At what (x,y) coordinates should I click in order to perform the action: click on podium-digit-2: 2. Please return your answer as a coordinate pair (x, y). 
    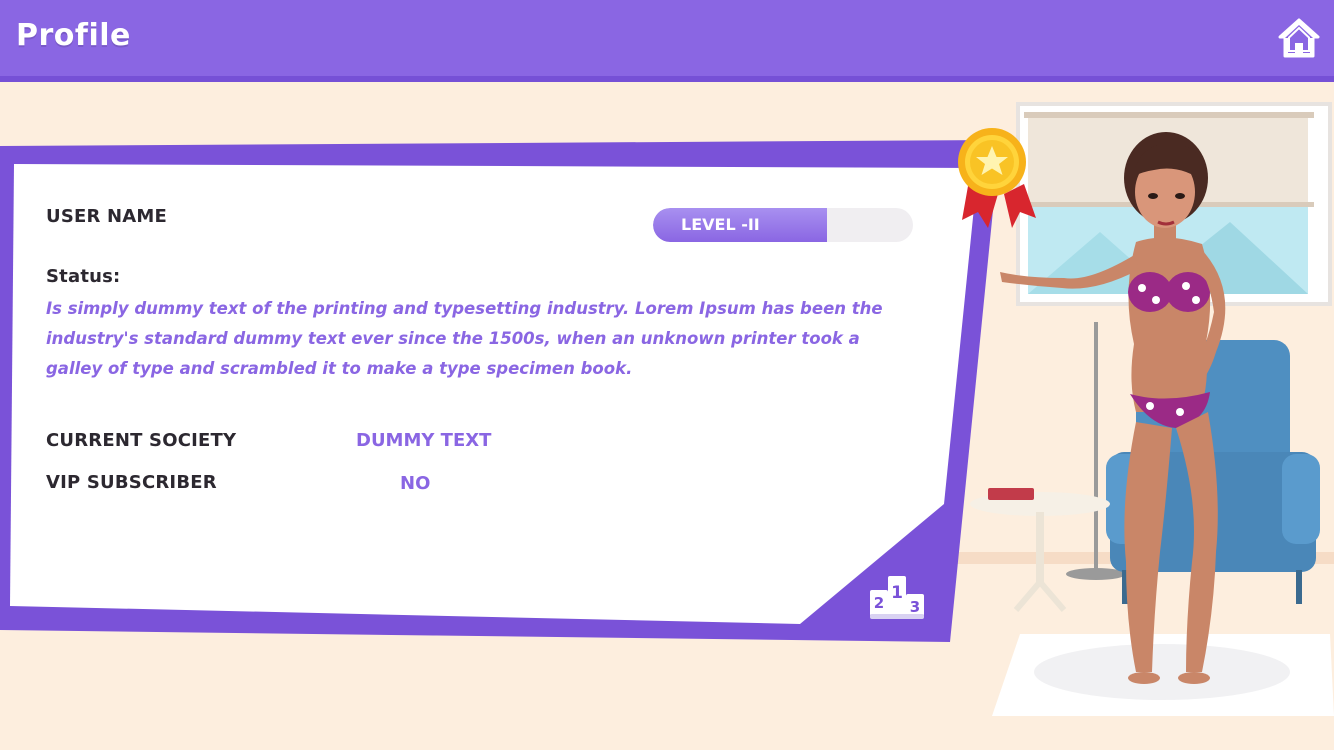
    Looking at the image, I should click on (879, 603).